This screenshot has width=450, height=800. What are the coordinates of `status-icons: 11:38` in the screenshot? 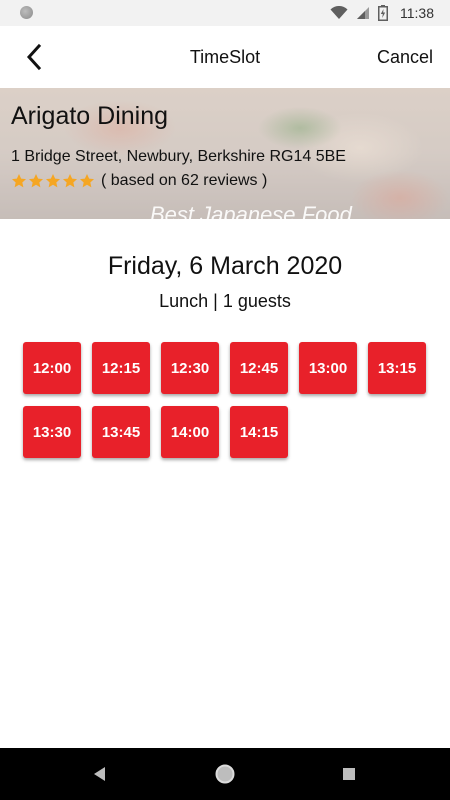 It's located at (382, 13).